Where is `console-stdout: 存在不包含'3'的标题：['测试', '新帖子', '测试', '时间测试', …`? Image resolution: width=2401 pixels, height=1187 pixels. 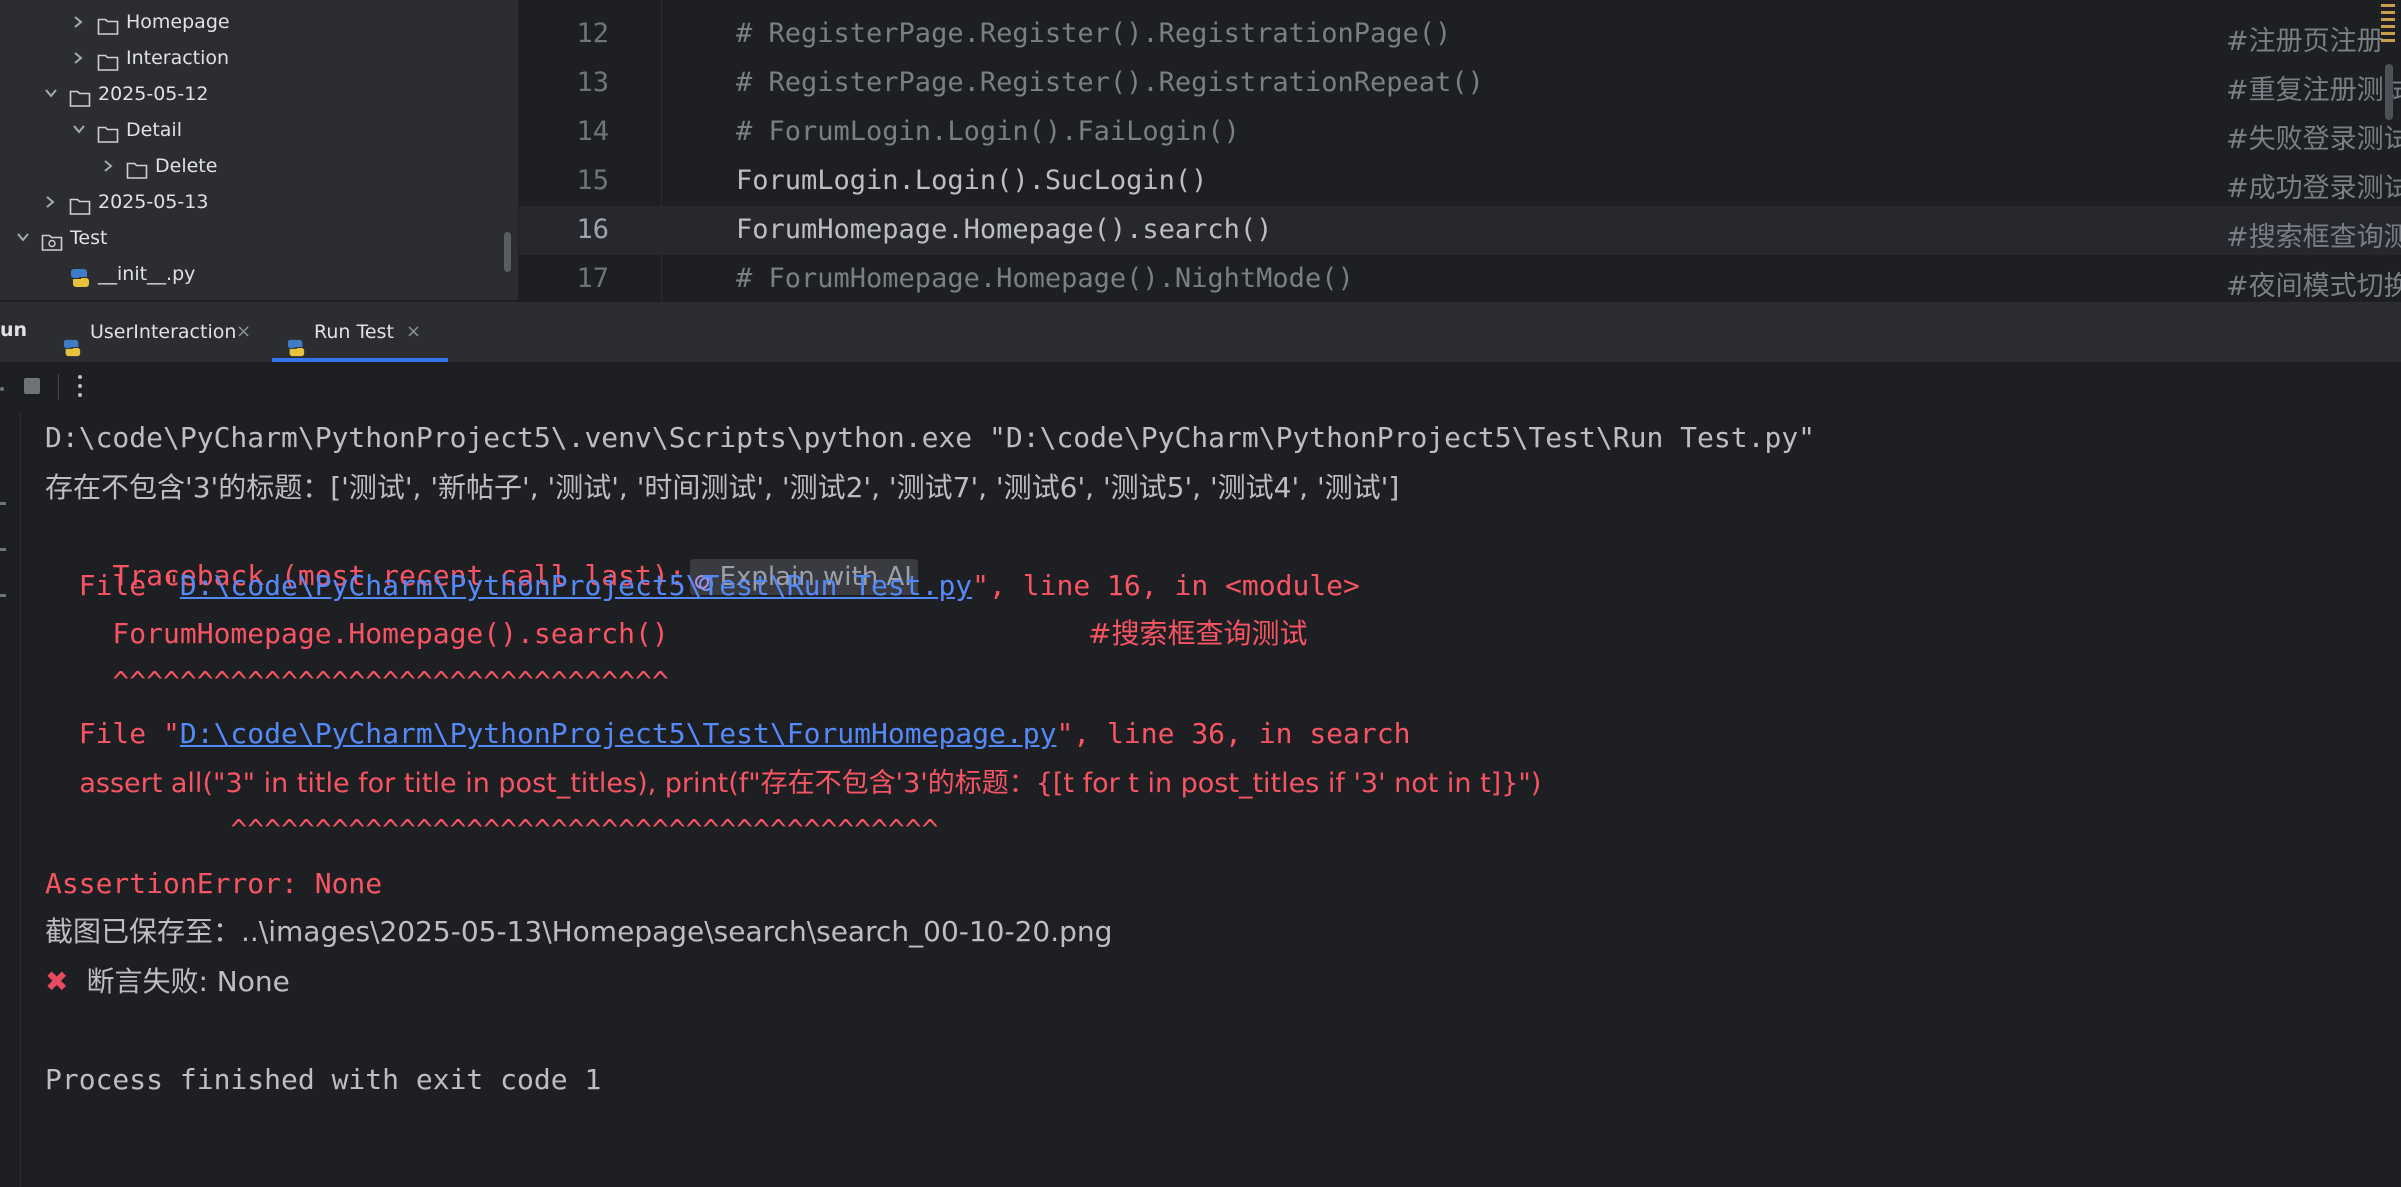 console-stdout: 存在不包含'3'的标题：['测试', '新帖子', '测试', '时间测试', … is located at coordinates (722, 487).